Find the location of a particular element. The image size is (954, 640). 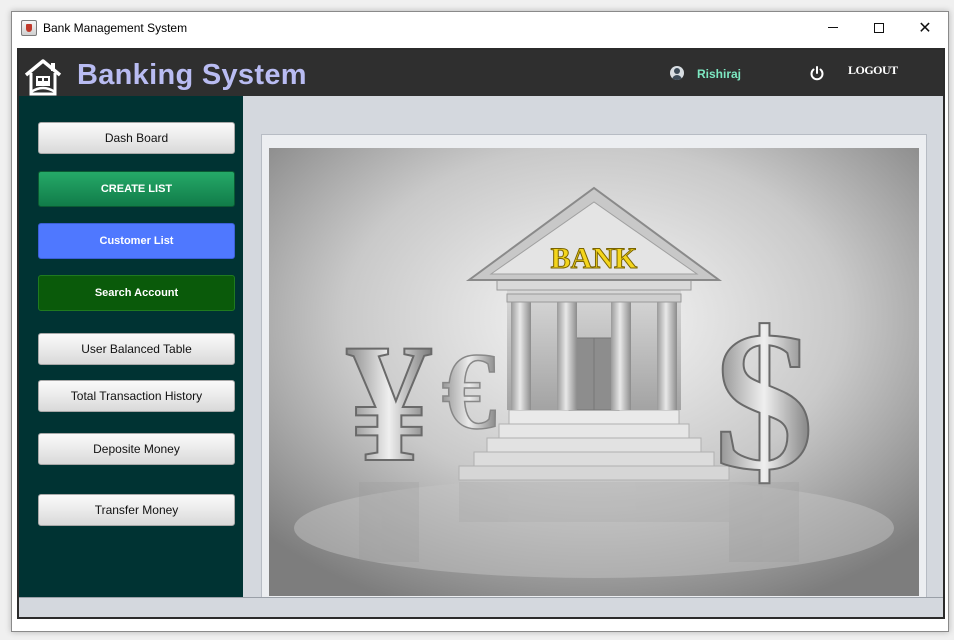

dashboard-button: Dash Board is located at coordinates (136, 138).